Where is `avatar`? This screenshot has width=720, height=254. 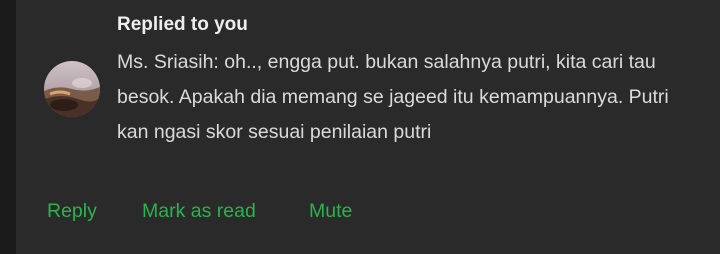 avatar is located at coordinates (72, 89).